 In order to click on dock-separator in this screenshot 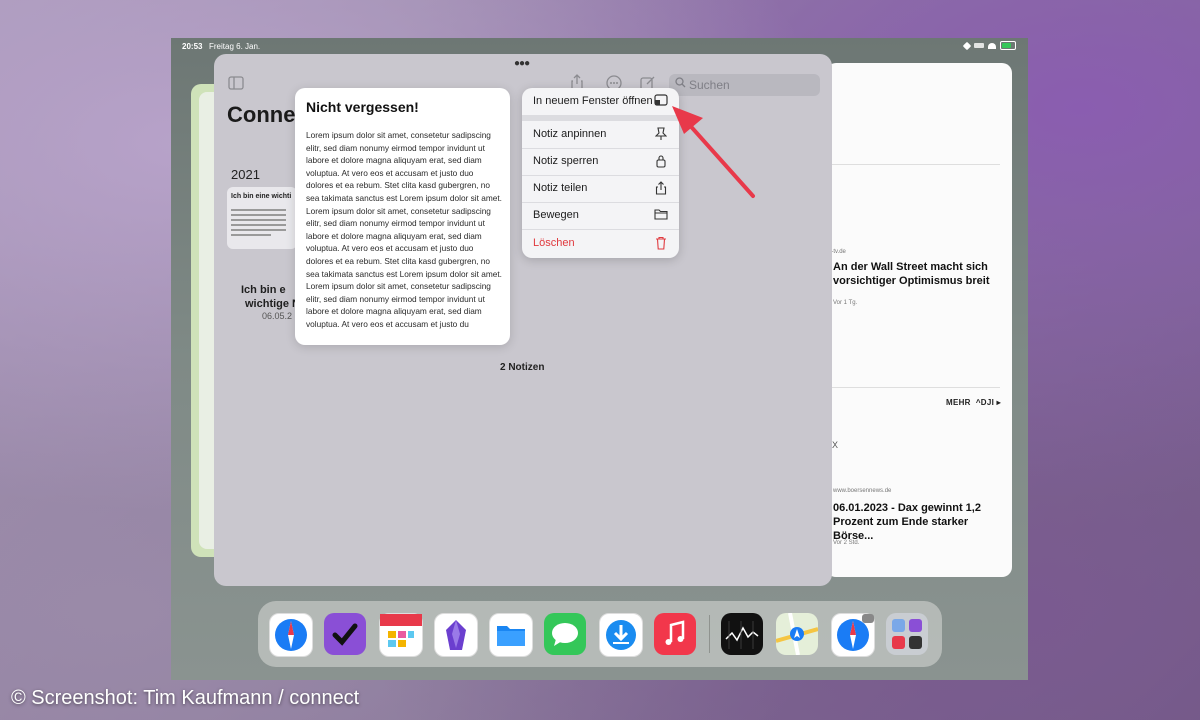, I will do `click(709, 634)`.